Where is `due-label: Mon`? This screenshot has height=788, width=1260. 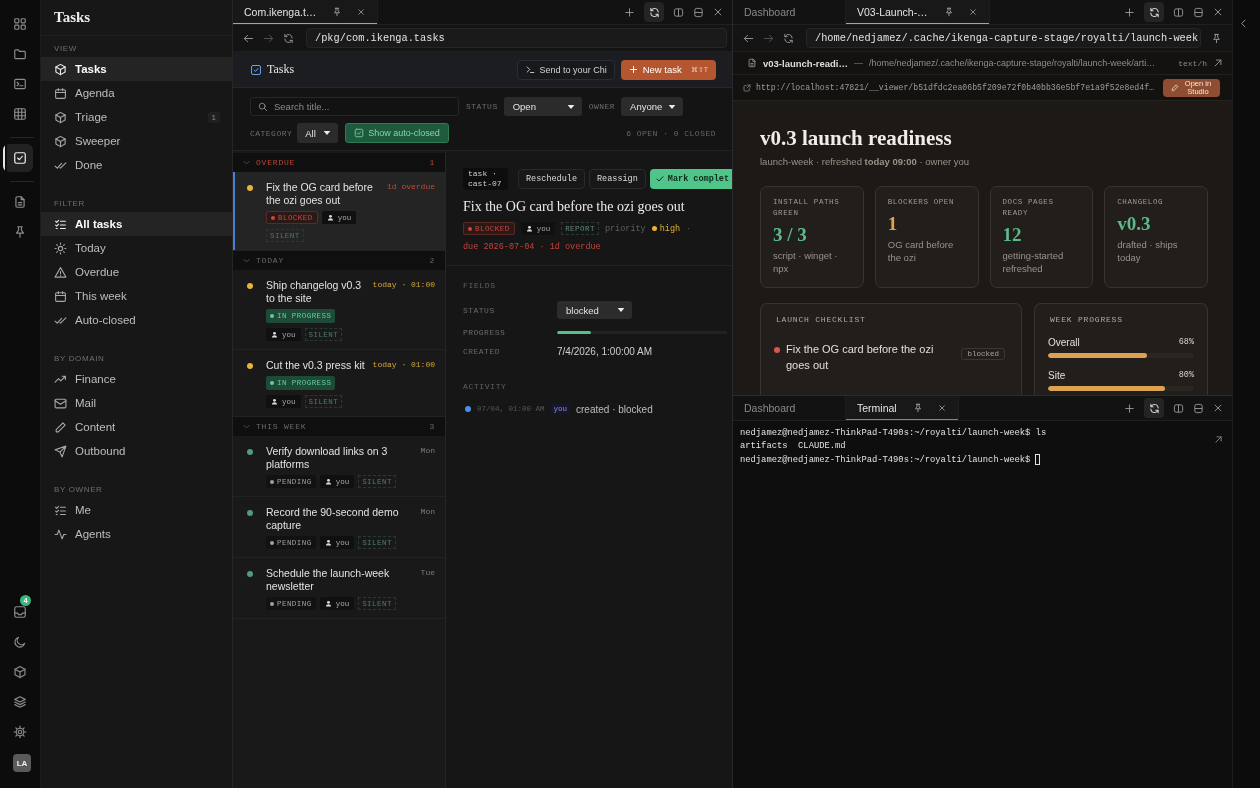 due-label: Mon is located at coordinates (427, 450).